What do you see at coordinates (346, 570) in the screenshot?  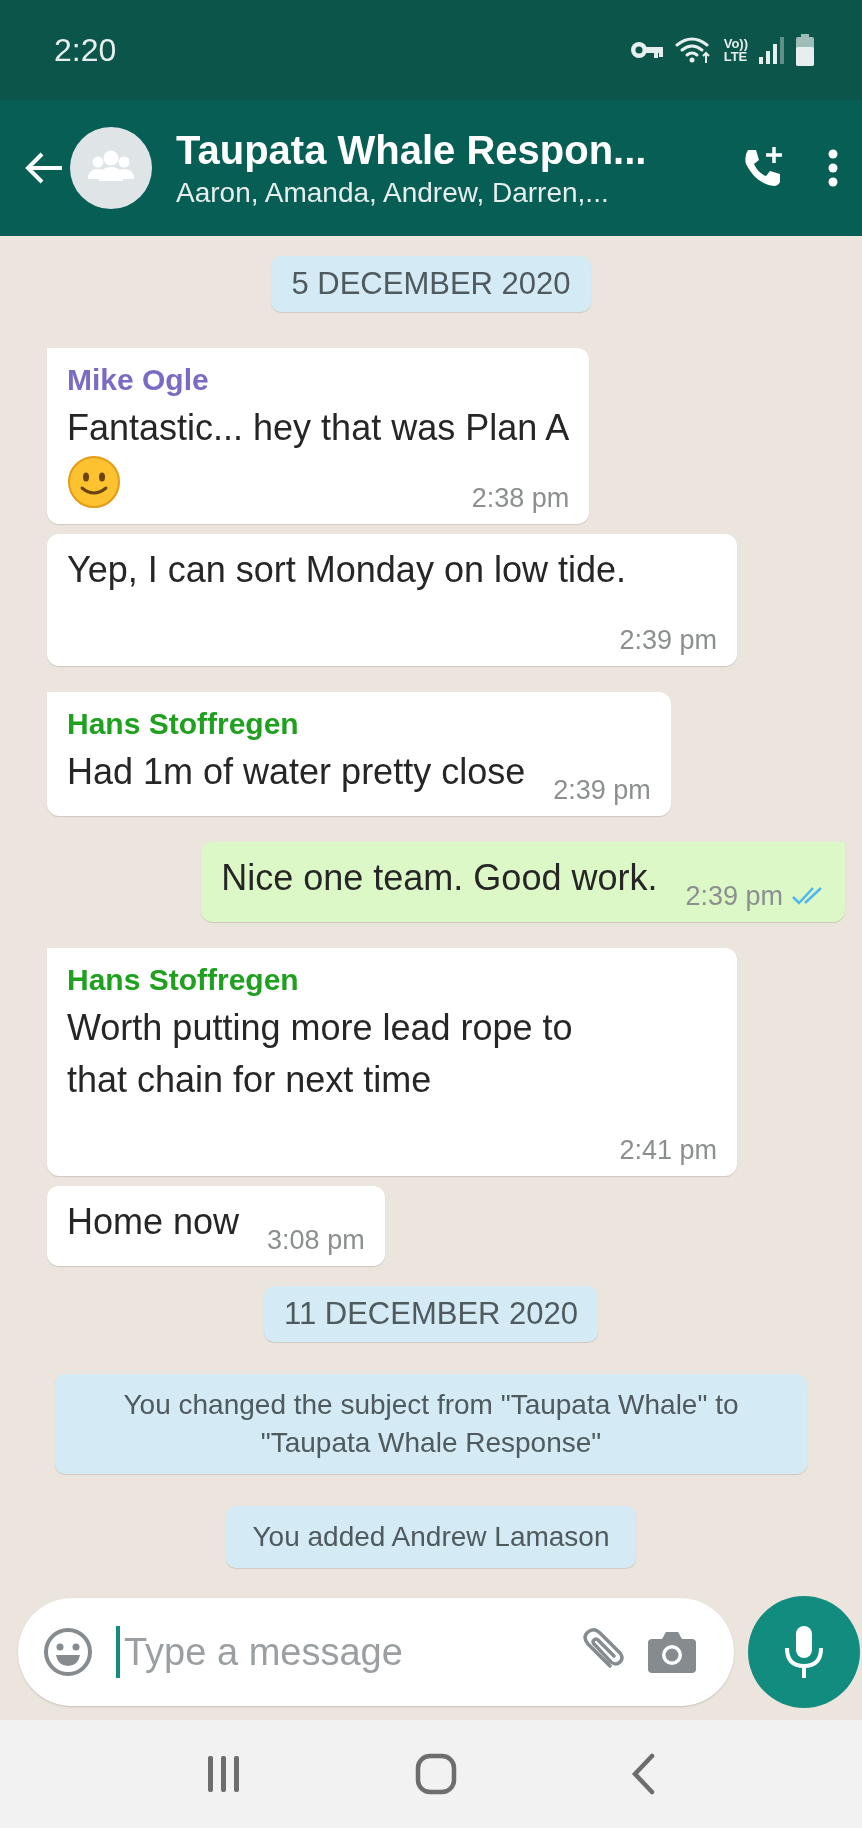 I see `message-text: Yep, I can sort Monday on low tide.` at bounding box center [346, 570].